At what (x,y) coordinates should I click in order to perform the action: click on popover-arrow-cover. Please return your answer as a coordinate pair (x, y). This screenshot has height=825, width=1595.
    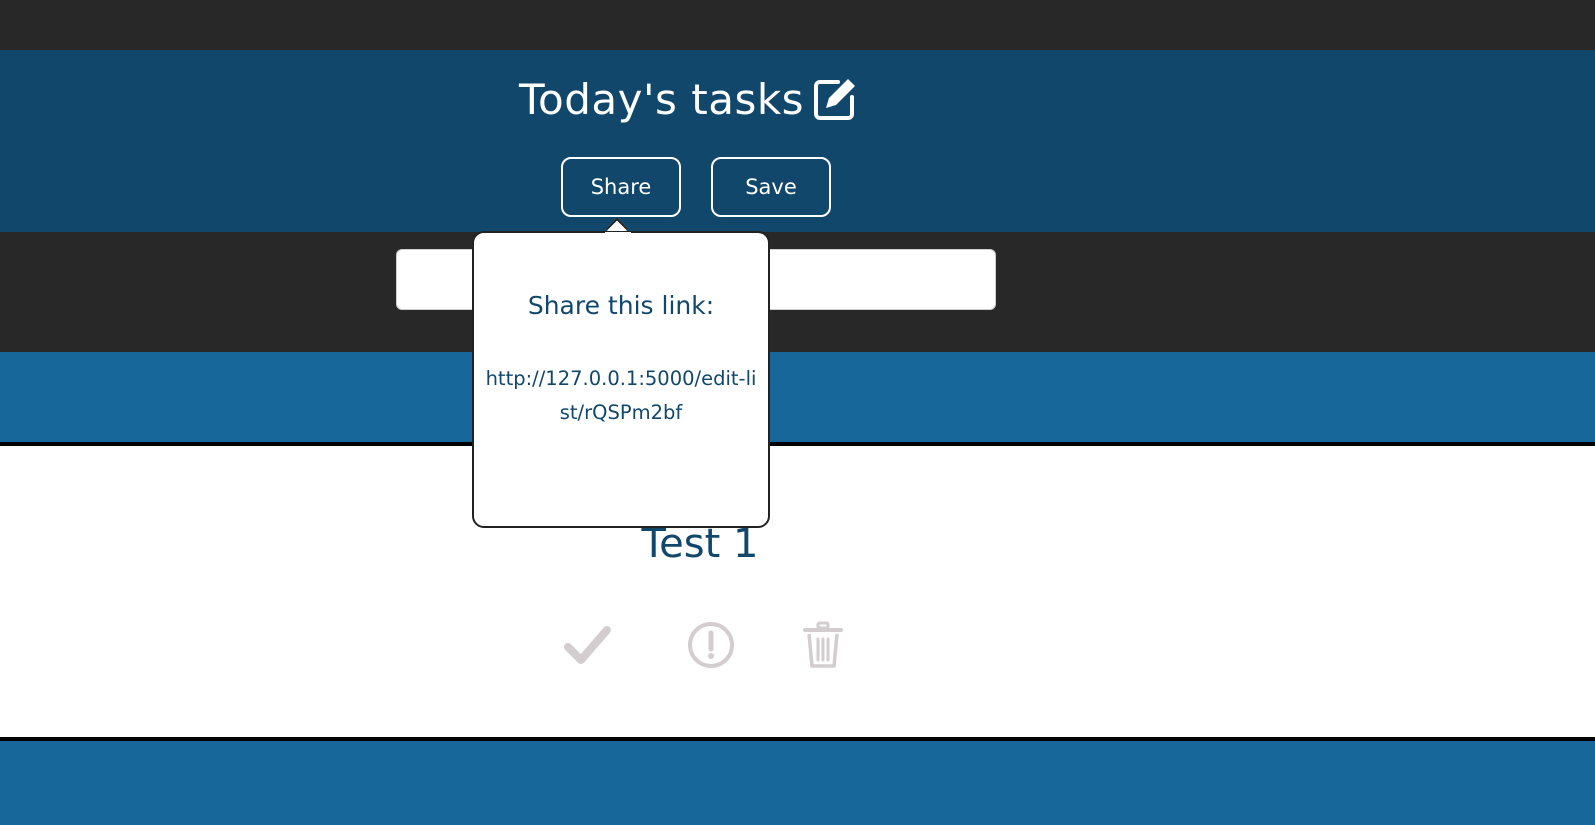
    Looking at the image, I should click on (618, 235).